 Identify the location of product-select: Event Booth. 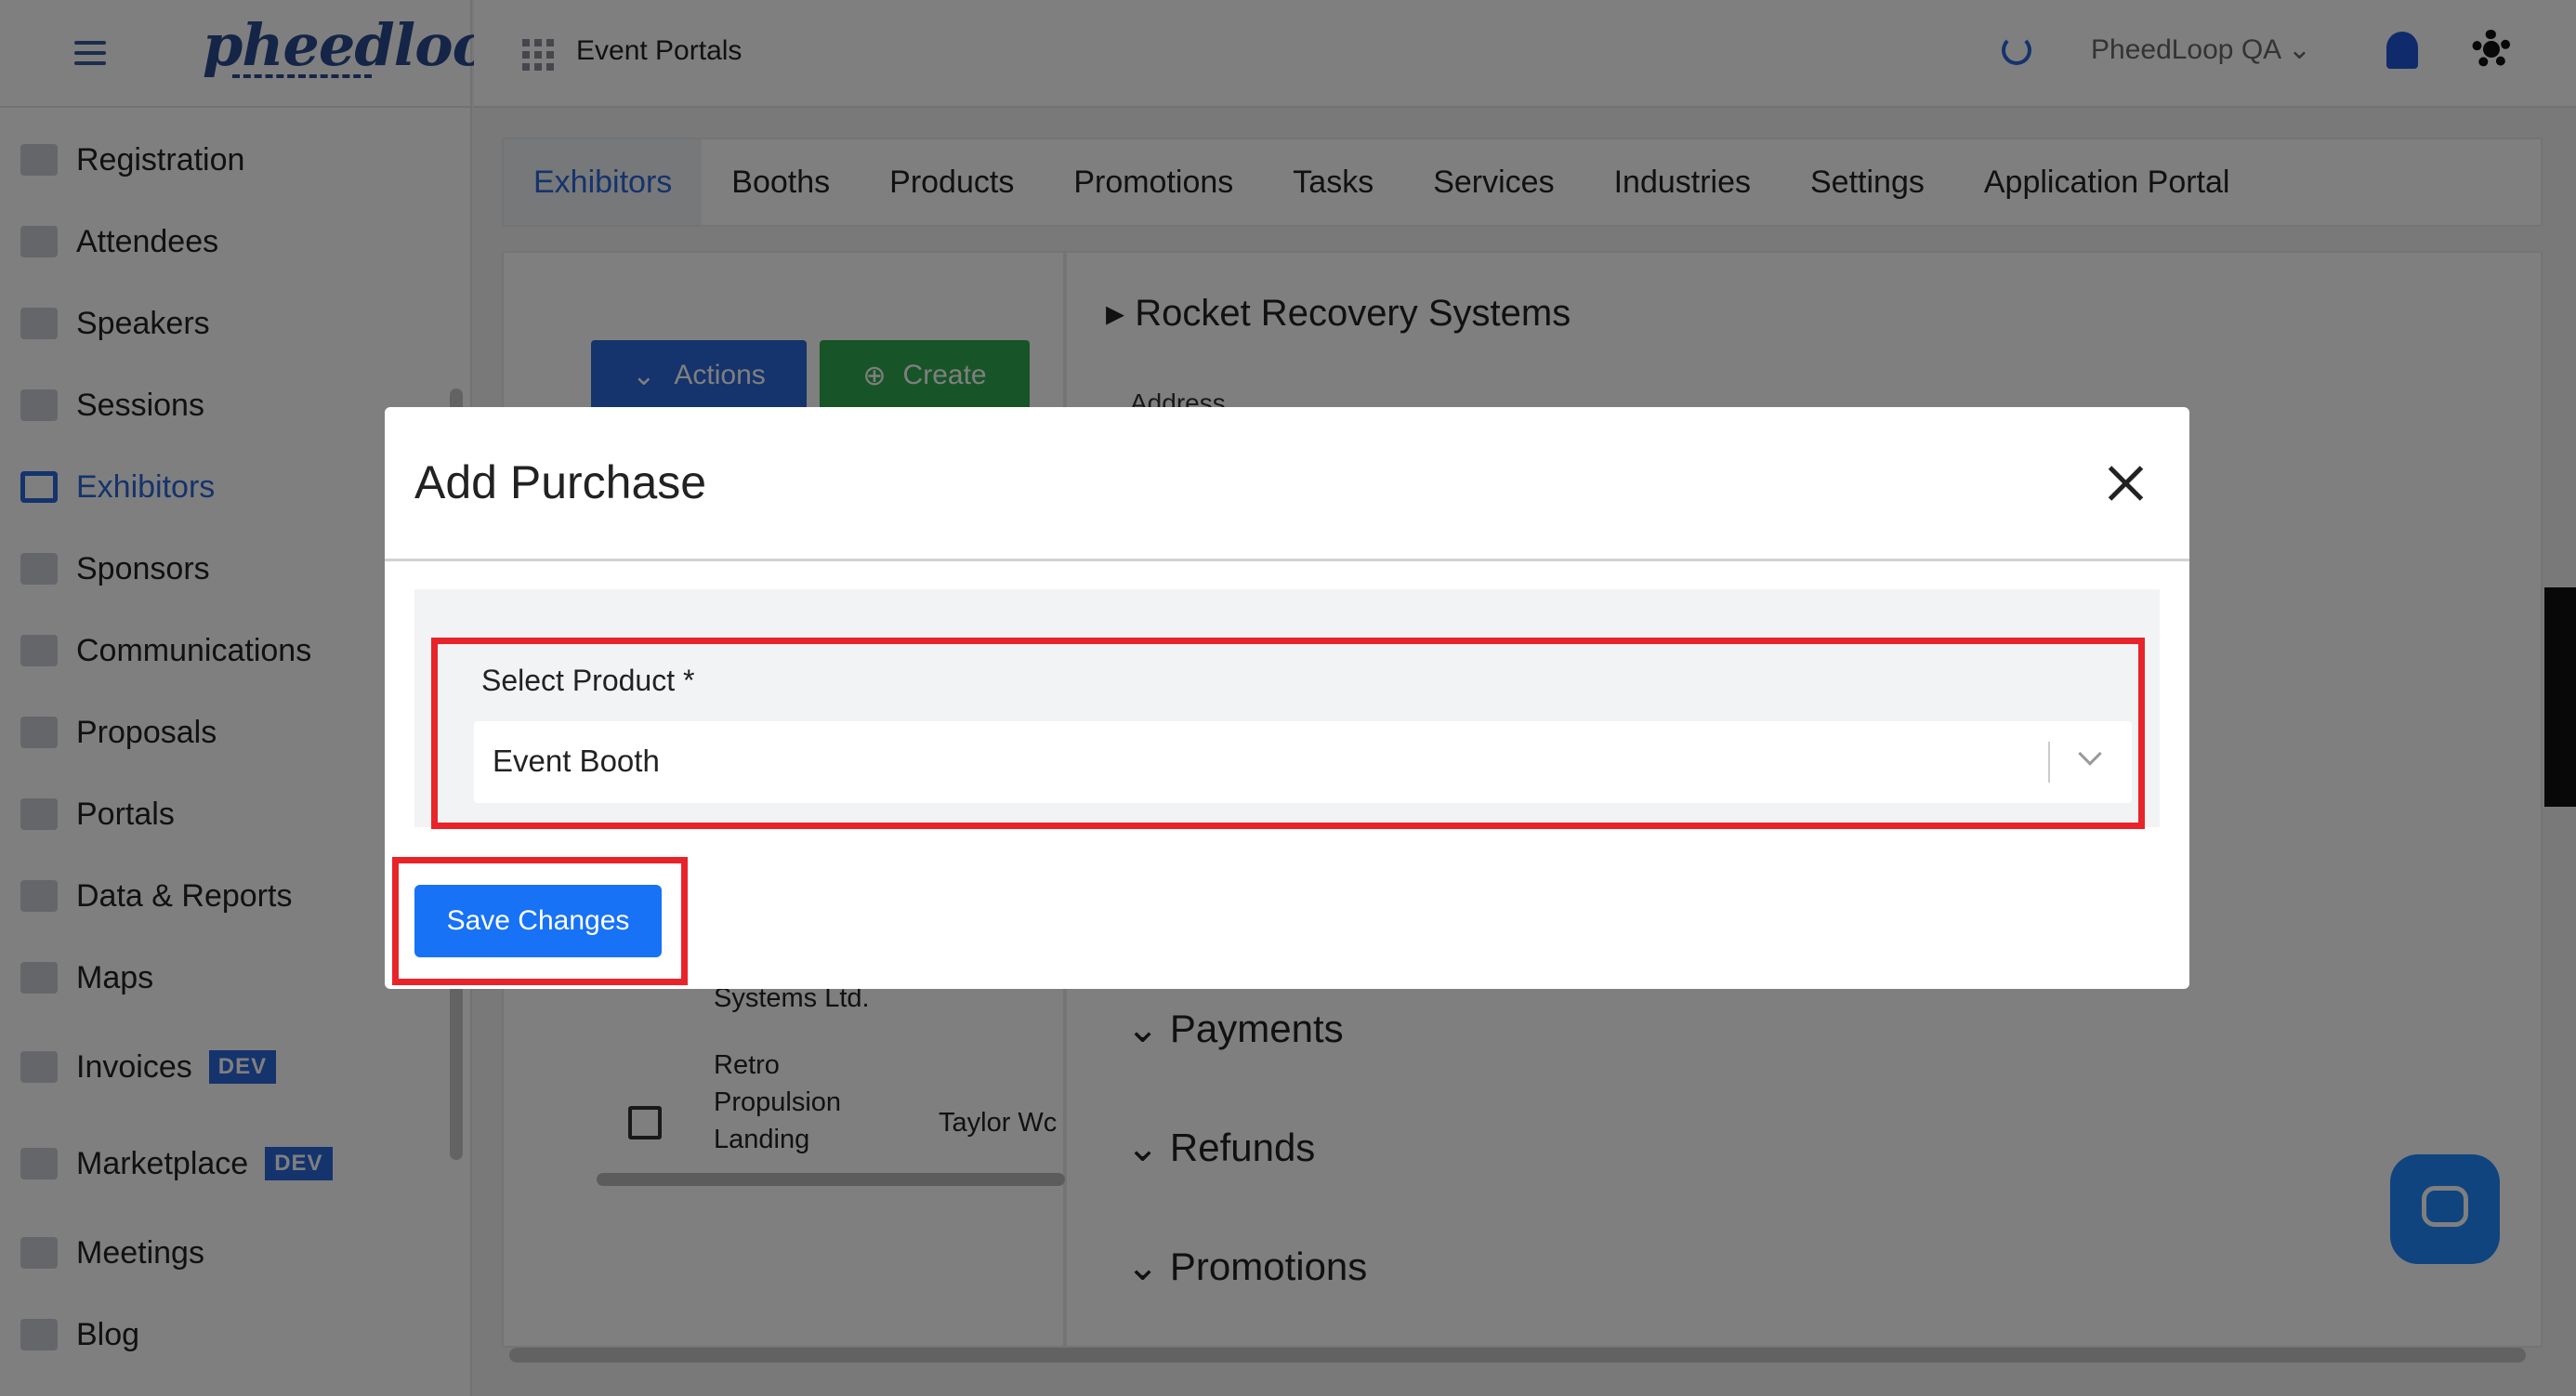
(1303, 762).